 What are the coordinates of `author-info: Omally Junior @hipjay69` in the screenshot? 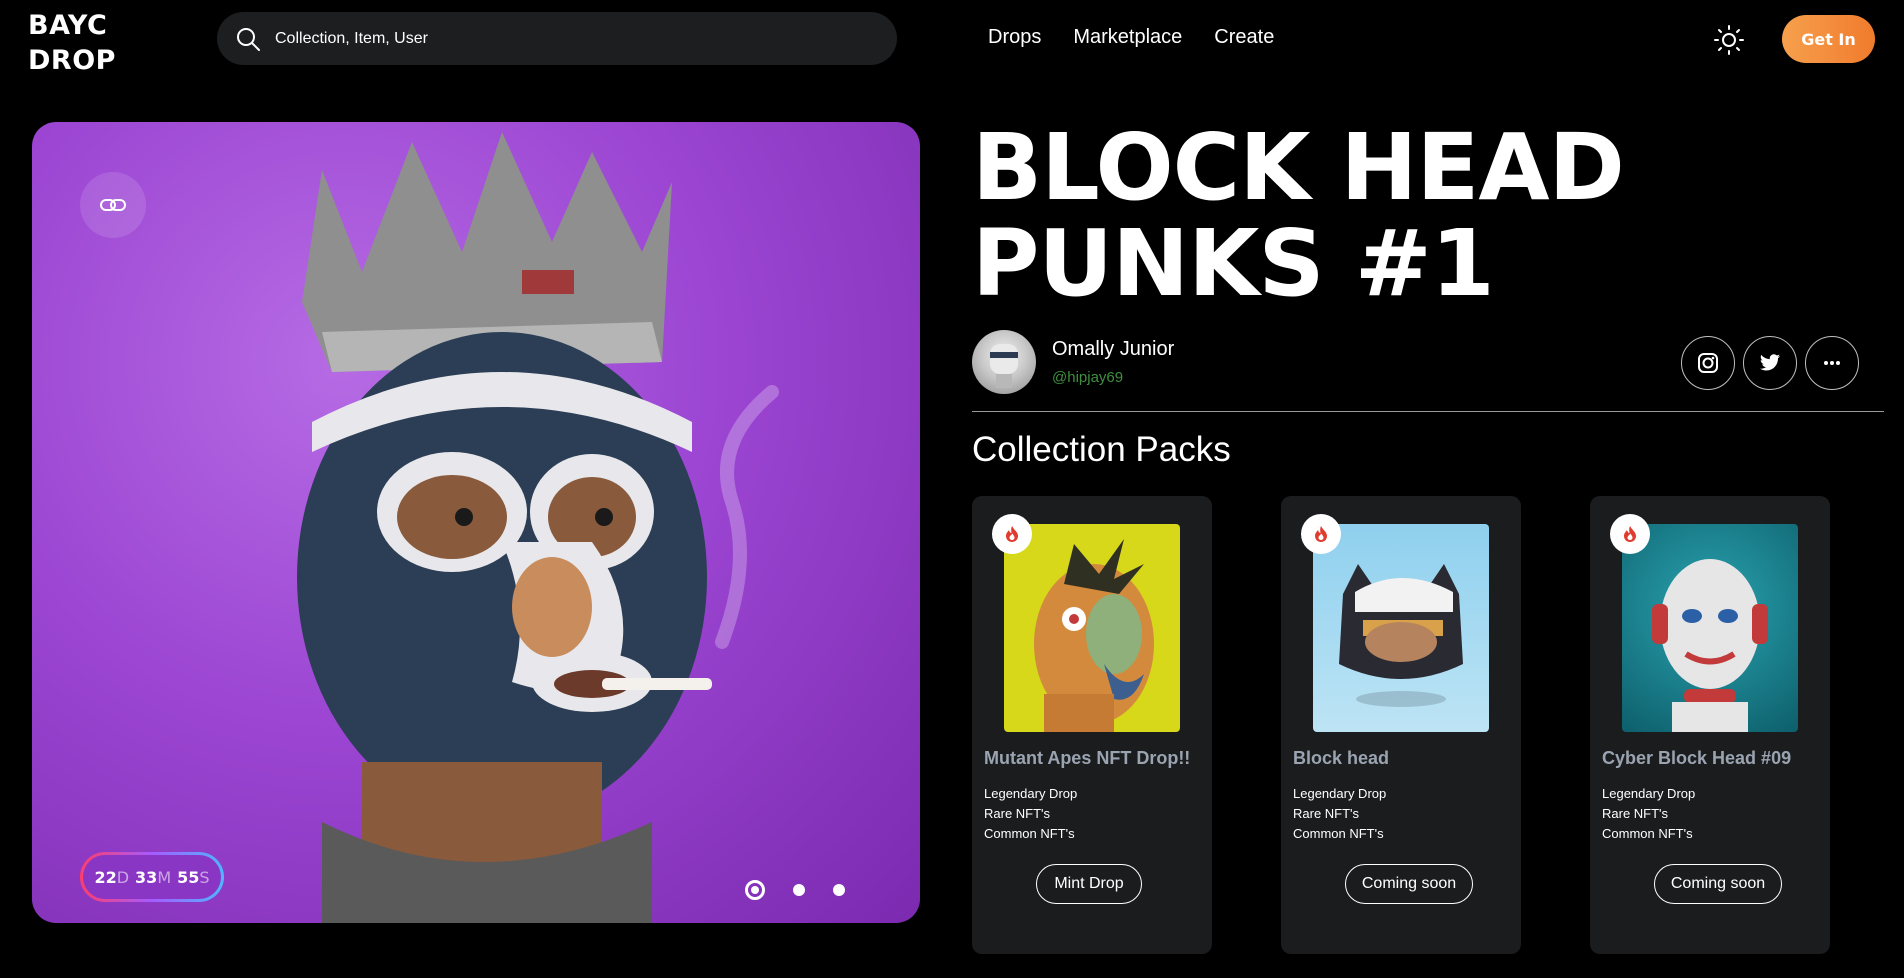 It's located at (1113, 362).